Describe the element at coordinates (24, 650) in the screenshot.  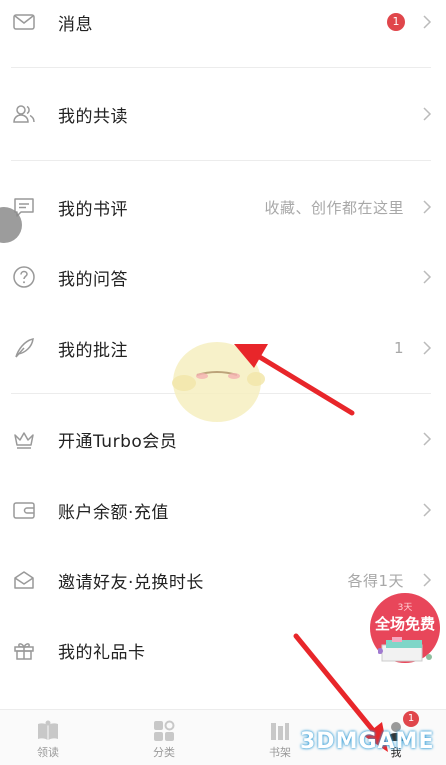
I see `gift-icon` at that location.